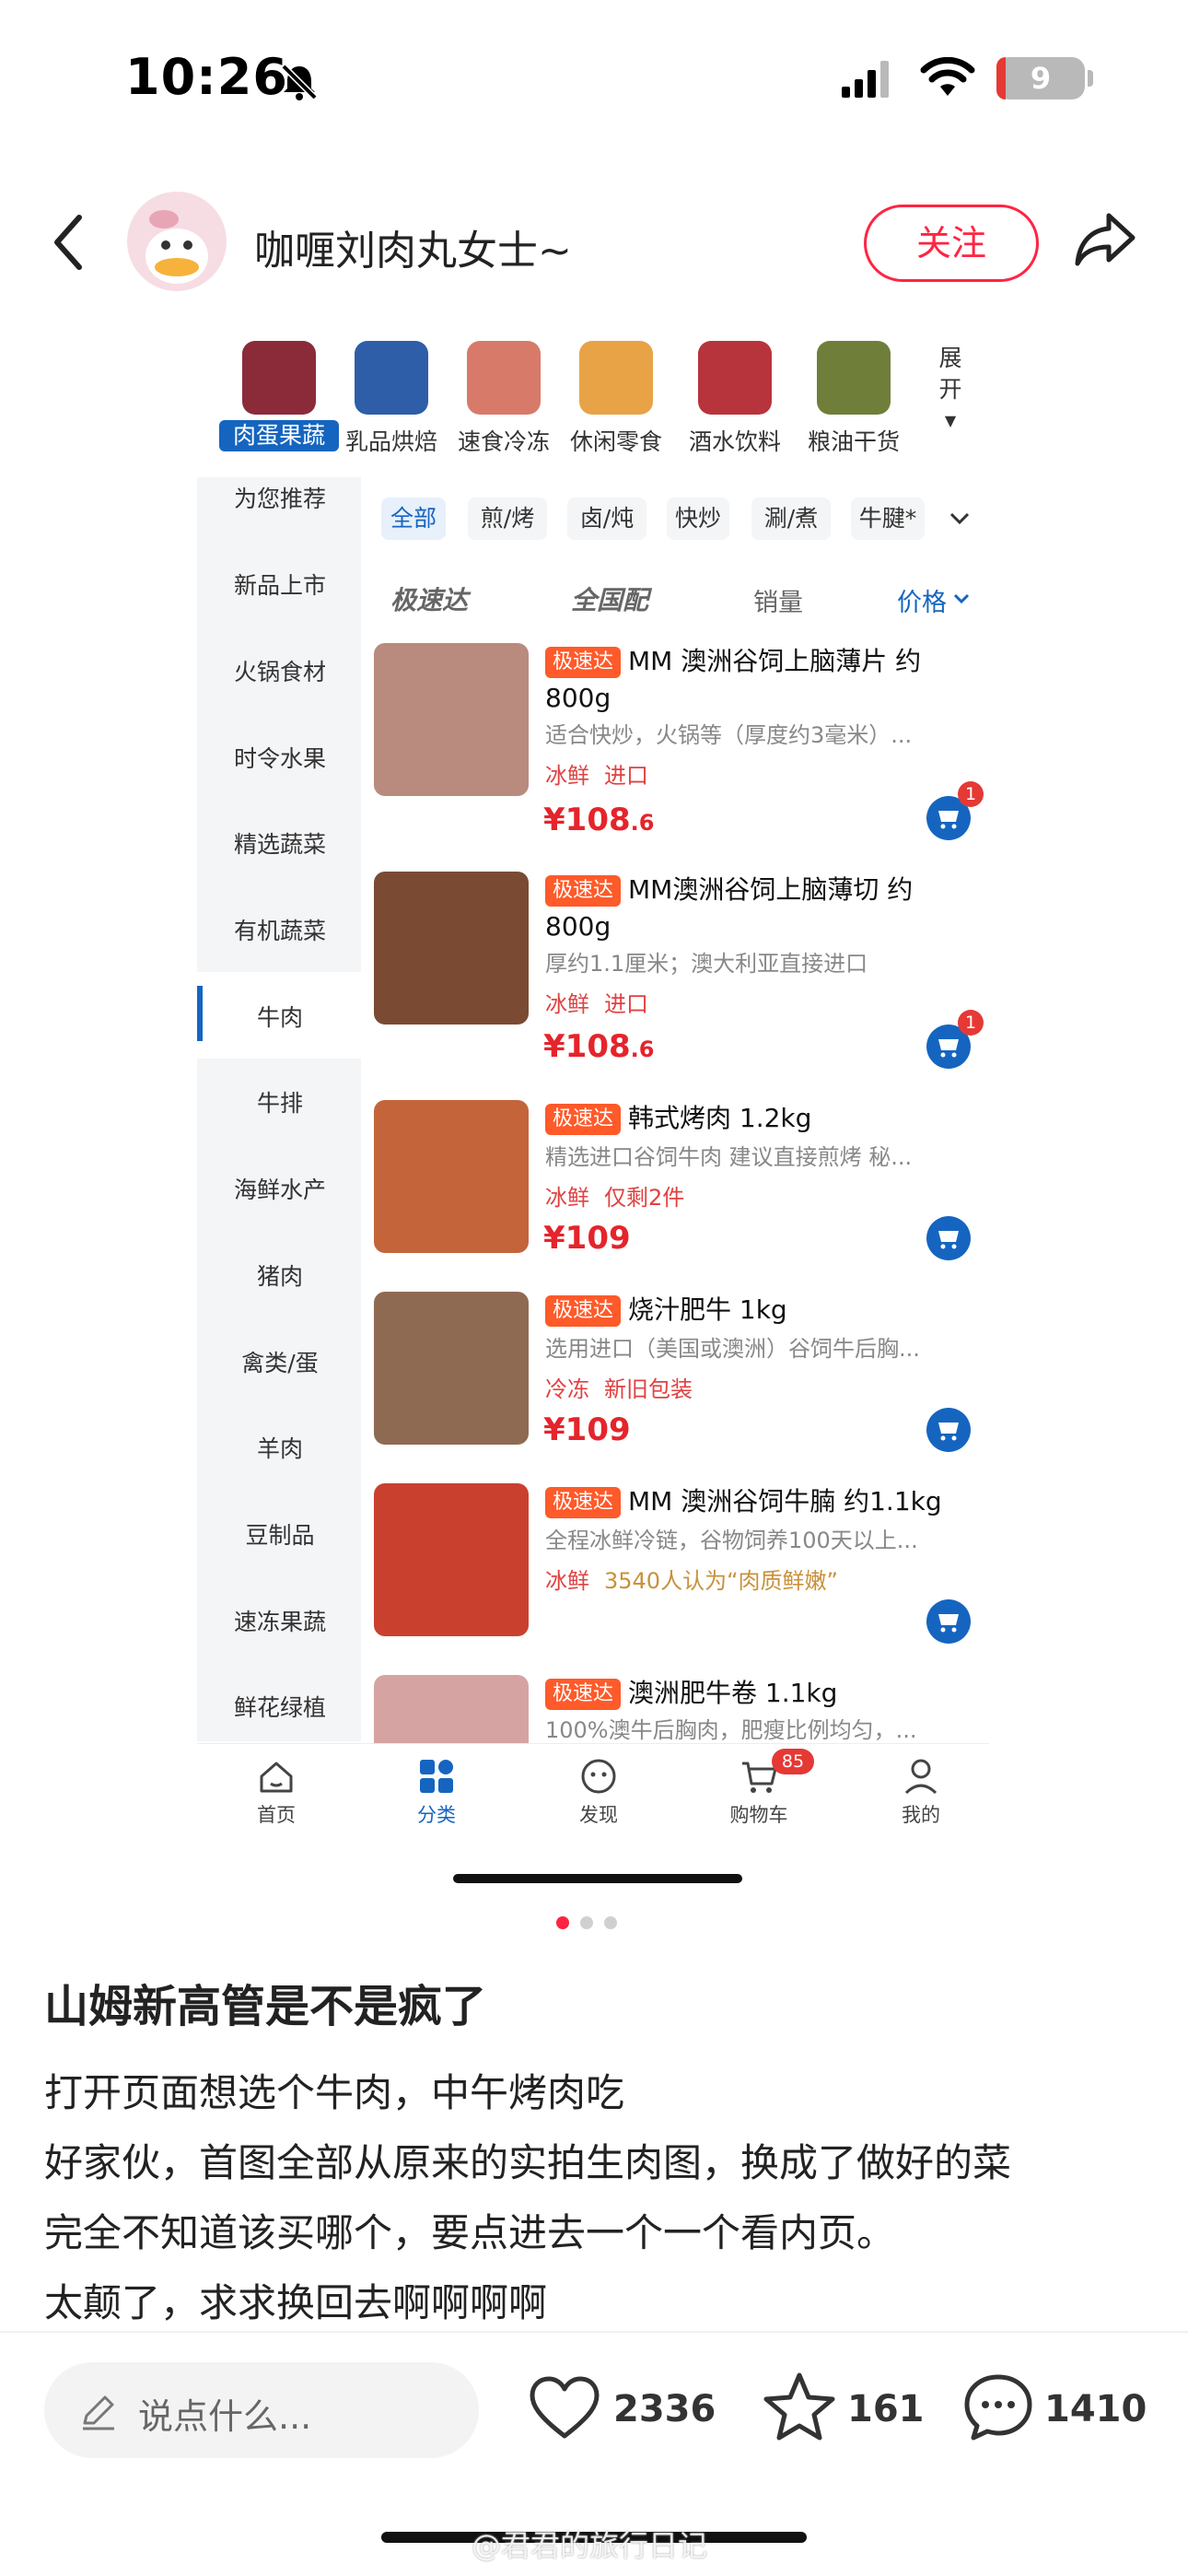 The width and height of the screenshot is (1188, 2576). Describe the element at coordinates (921, 1792) in the screenshot. I see `nav-mine: 我的` at that location.